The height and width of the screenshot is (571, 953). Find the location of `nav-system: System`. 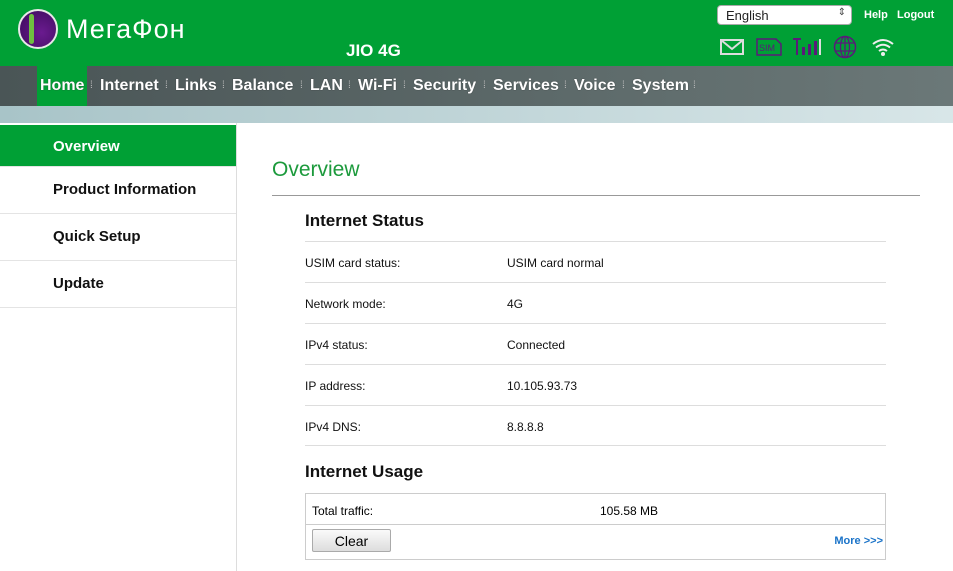

nav-system: System is located at coordinates (660, 86).